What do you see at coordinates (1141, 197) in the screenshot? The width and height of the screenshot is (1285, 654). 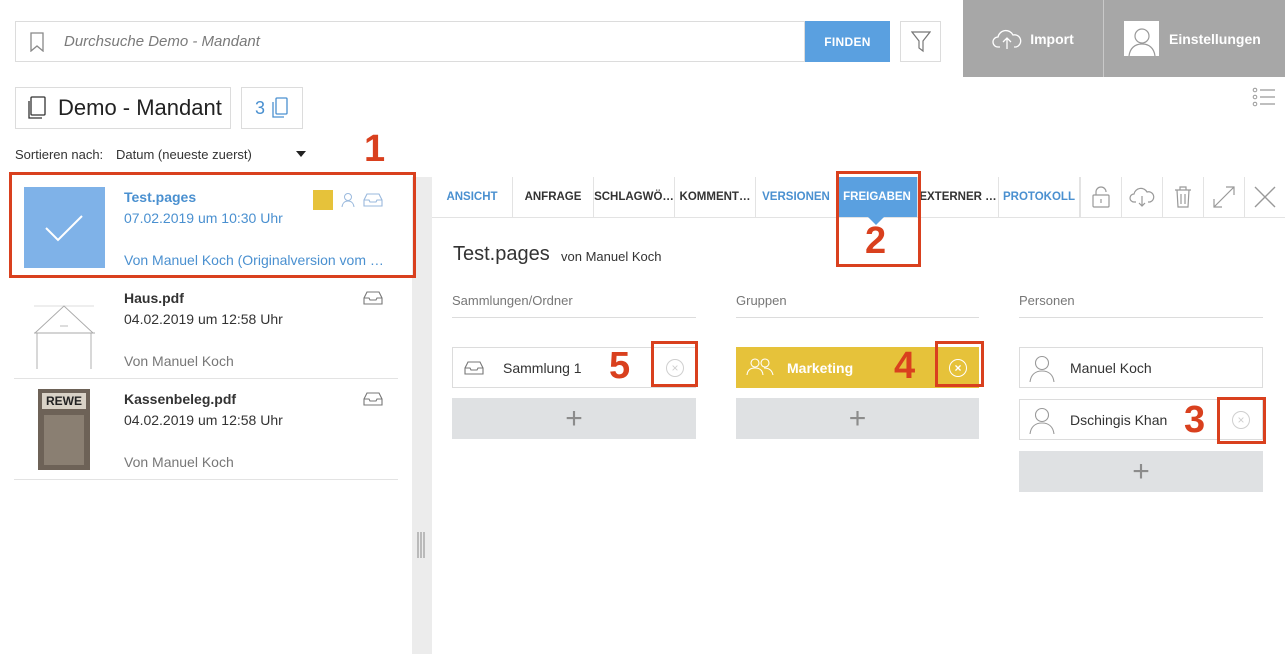 I see `cloud-download-icon` at bounding box center [1141, 197].